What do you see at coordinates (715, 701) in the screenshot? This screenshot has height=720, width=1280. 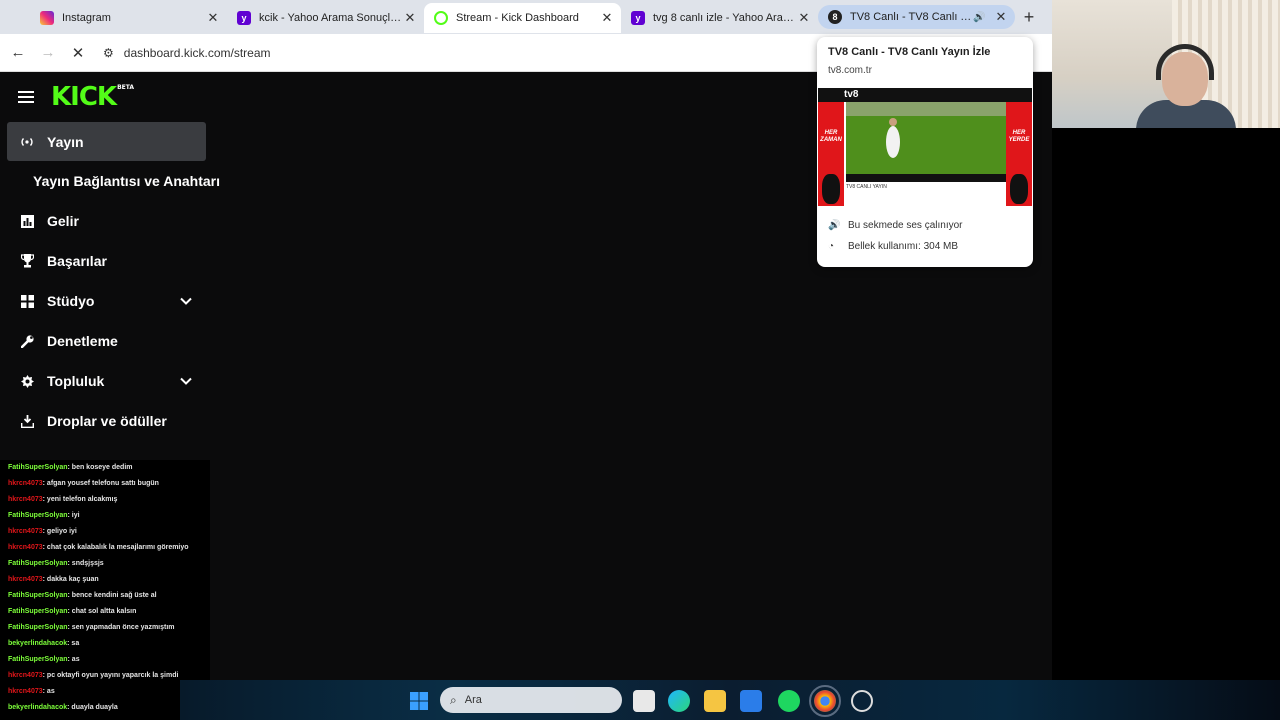 I see `file-explorer-icon` at bounding box center [715, 701].